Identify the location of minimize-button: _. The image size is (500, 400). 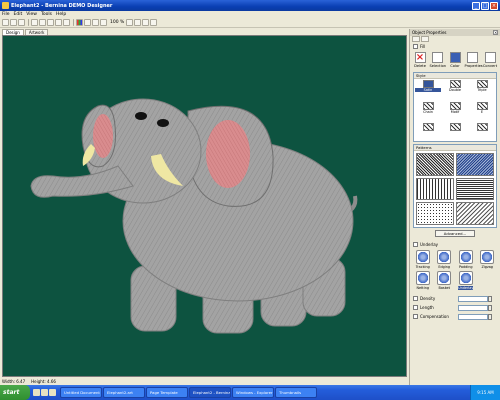
(476, 5).